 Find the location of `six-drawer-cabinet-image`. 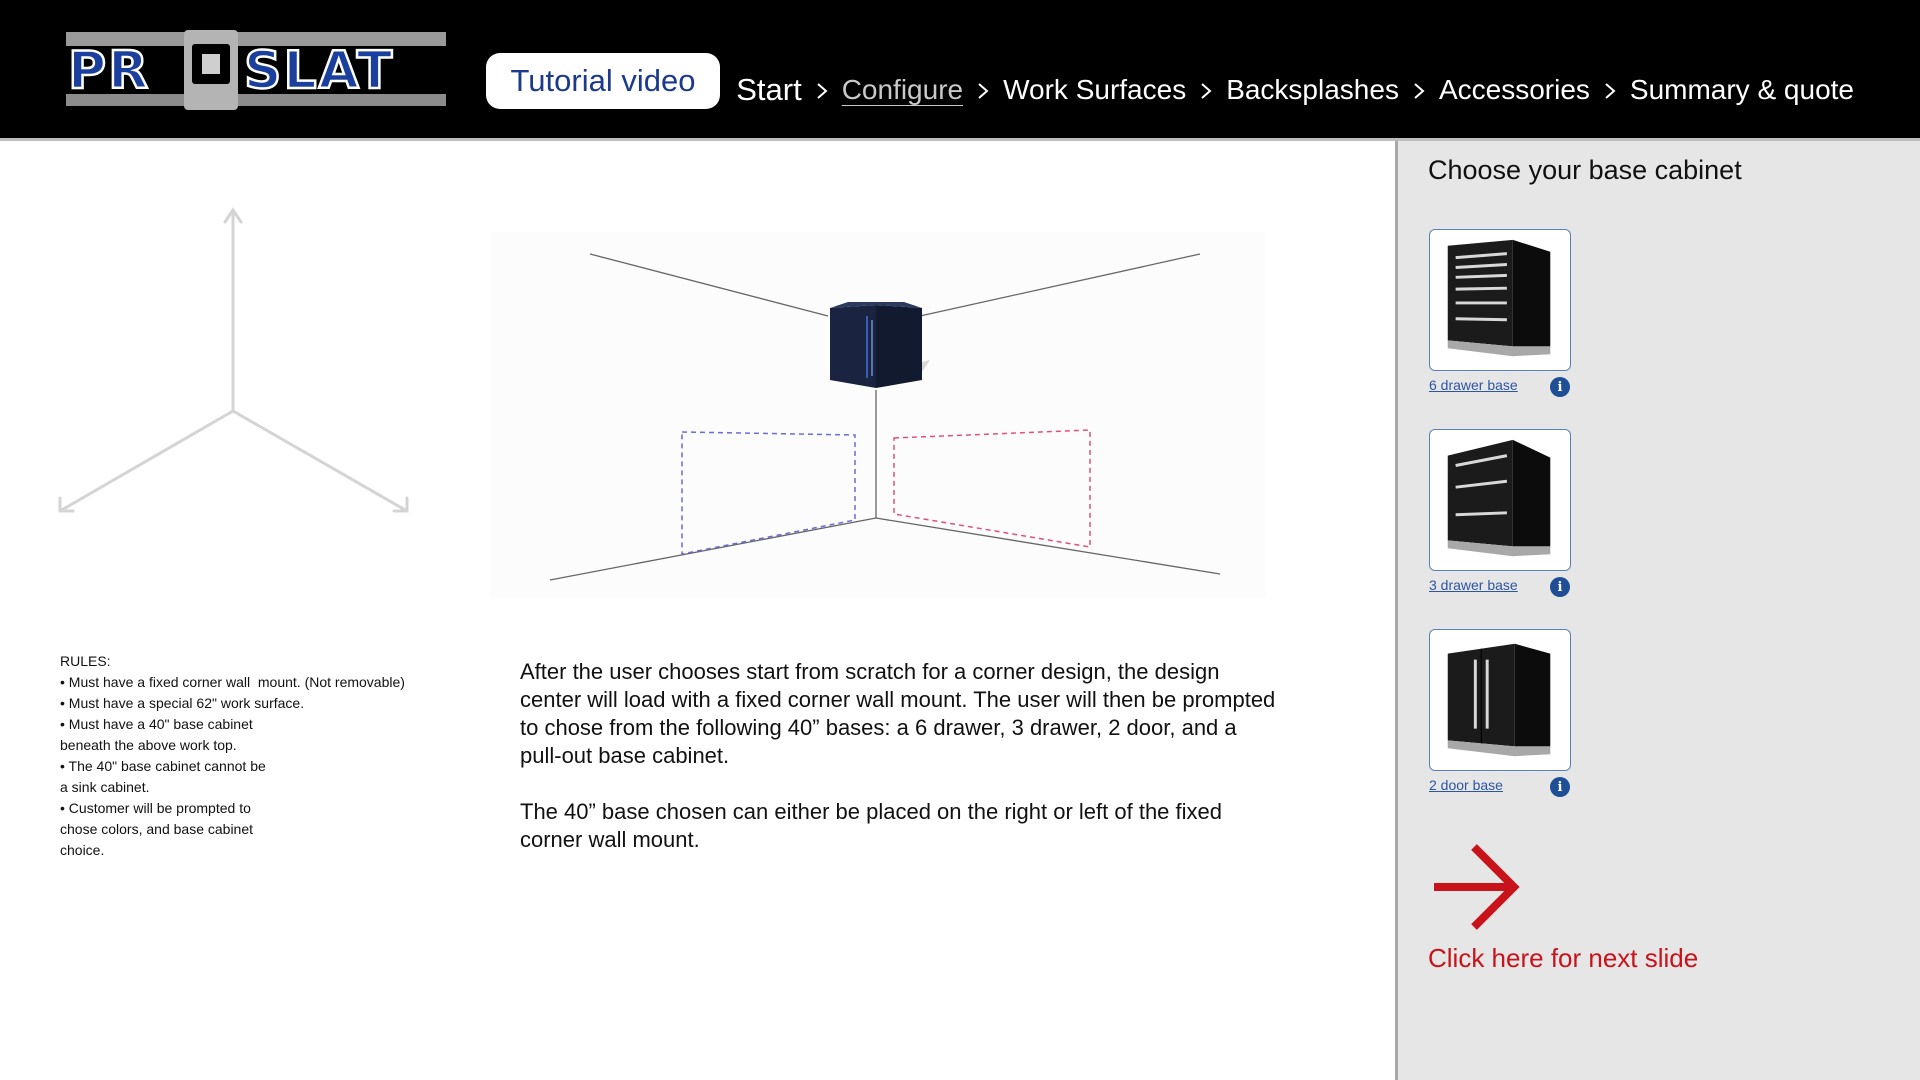

six-drawer-cabinet-image is located at coordinates (1499, 298).